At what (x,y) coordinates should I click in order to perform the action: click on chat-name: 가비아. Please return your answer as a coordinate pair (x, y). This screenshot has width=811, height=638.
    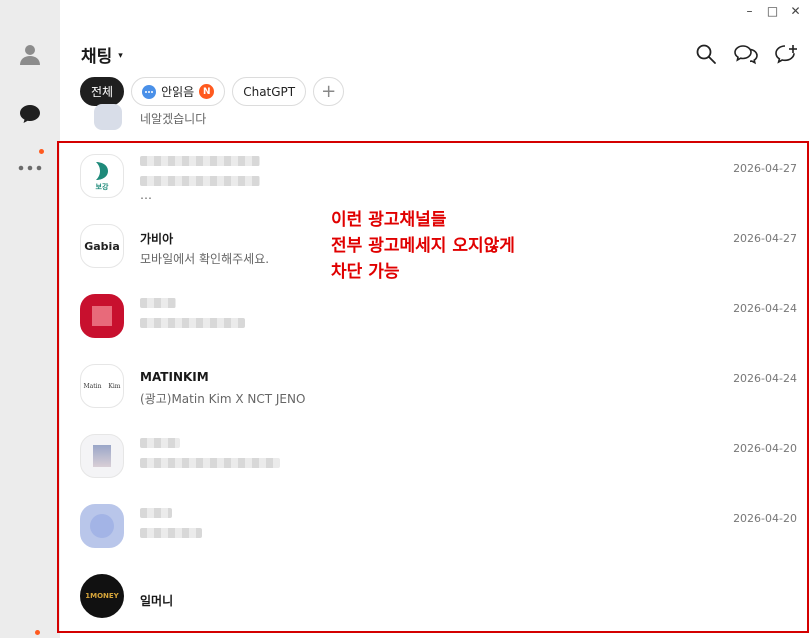
    Looking at the image, I should click on (157, 239).